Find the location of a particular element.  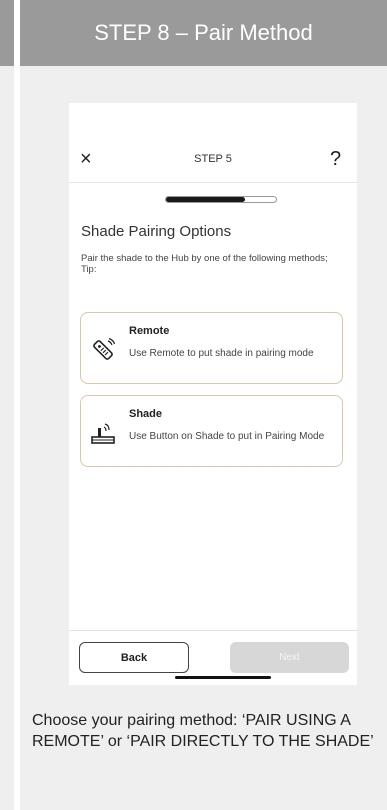

option-shade-title: Shade is located at coordinates (146, 414).